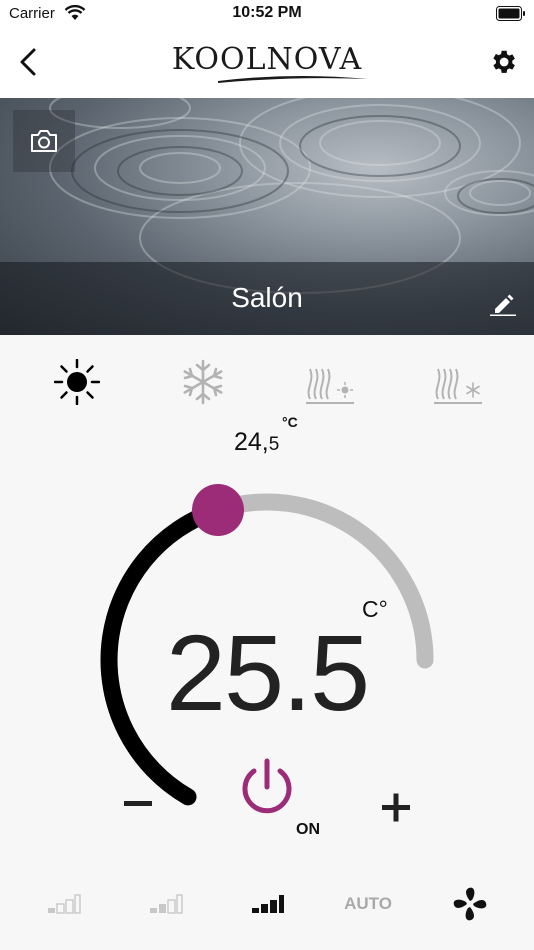  What do you see at coordinates (308, 829) in the screenshot?
I see `power-state-label: ON` at bounding box center [308, 829].